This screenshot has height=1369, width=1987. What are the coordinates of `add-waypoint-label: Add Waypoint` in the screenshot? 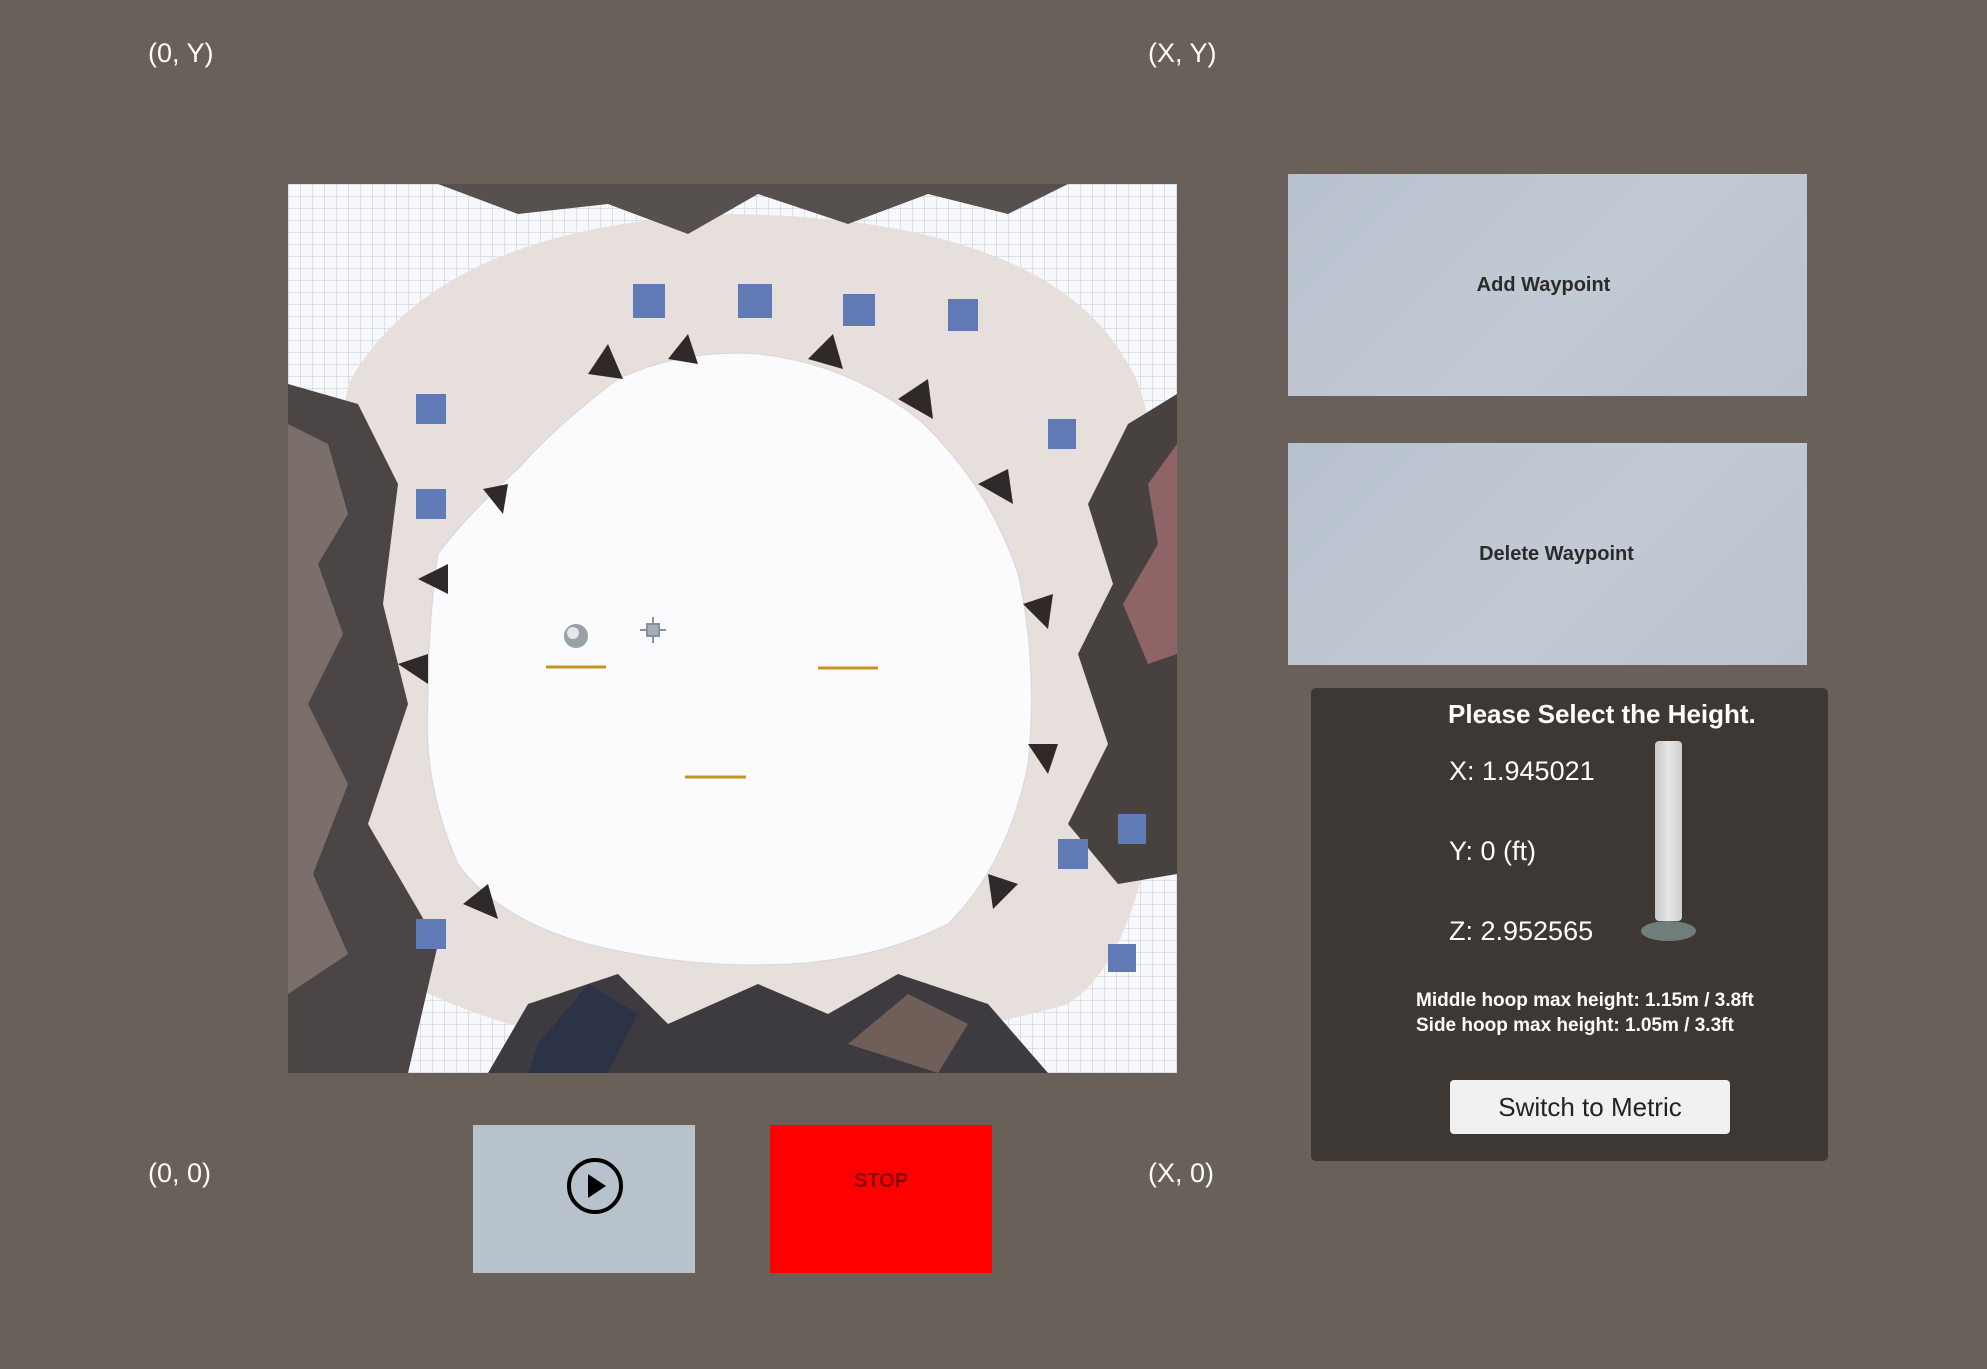 It's located at (1543, 284).